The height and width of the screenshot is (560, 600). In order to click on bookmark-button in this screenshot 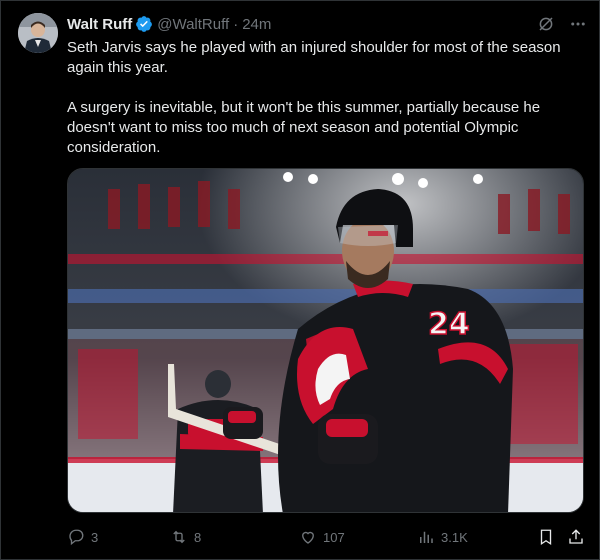, I will do `click(546, 537)`.